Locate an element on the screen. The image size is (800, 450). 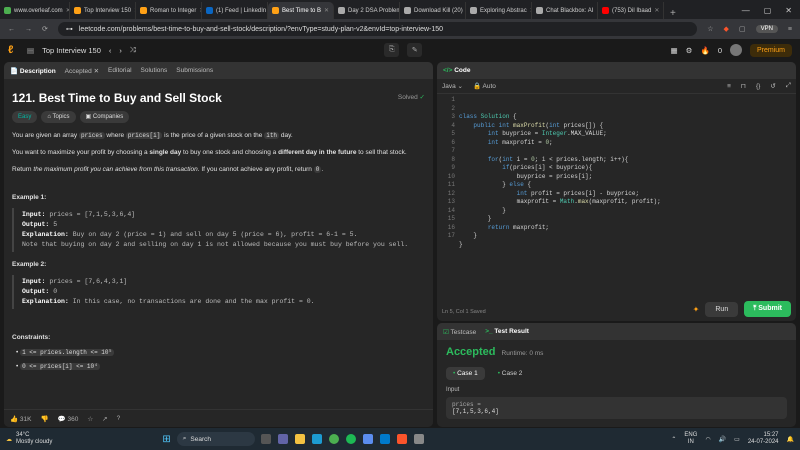
vpn-button: VPN is located at coordinates (766, 29).